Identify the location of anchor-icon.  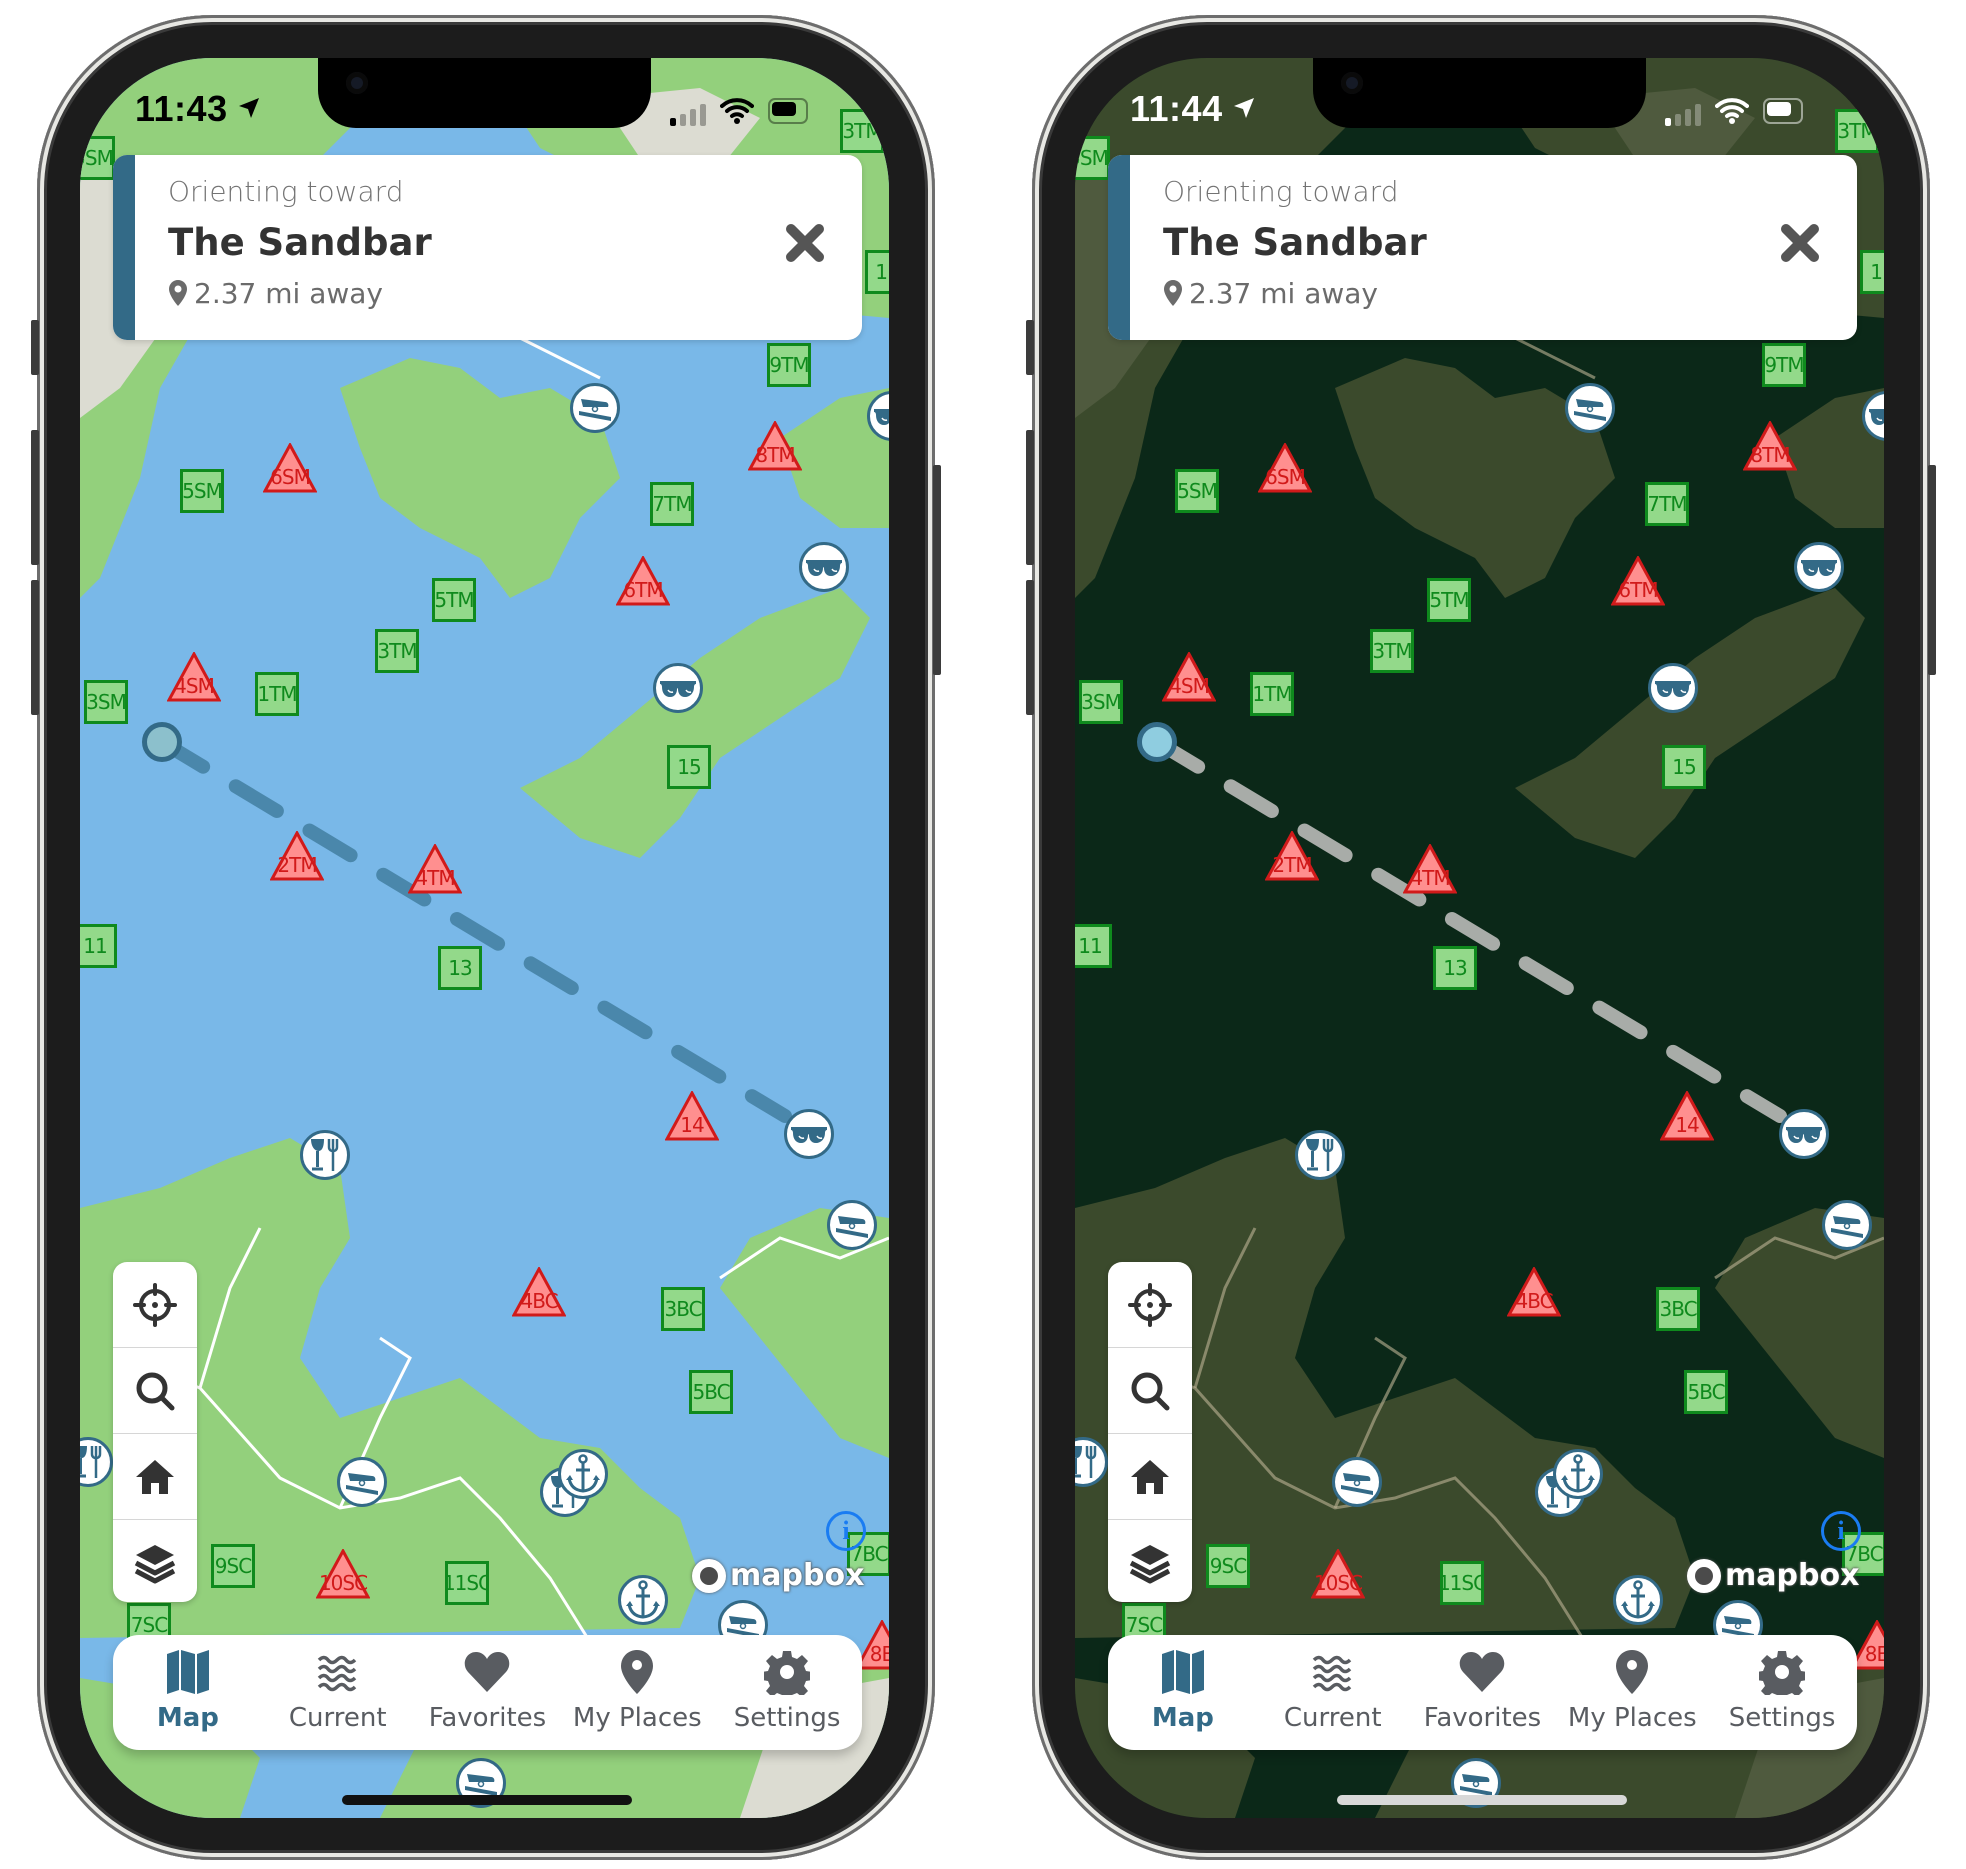
(1578, 1474).